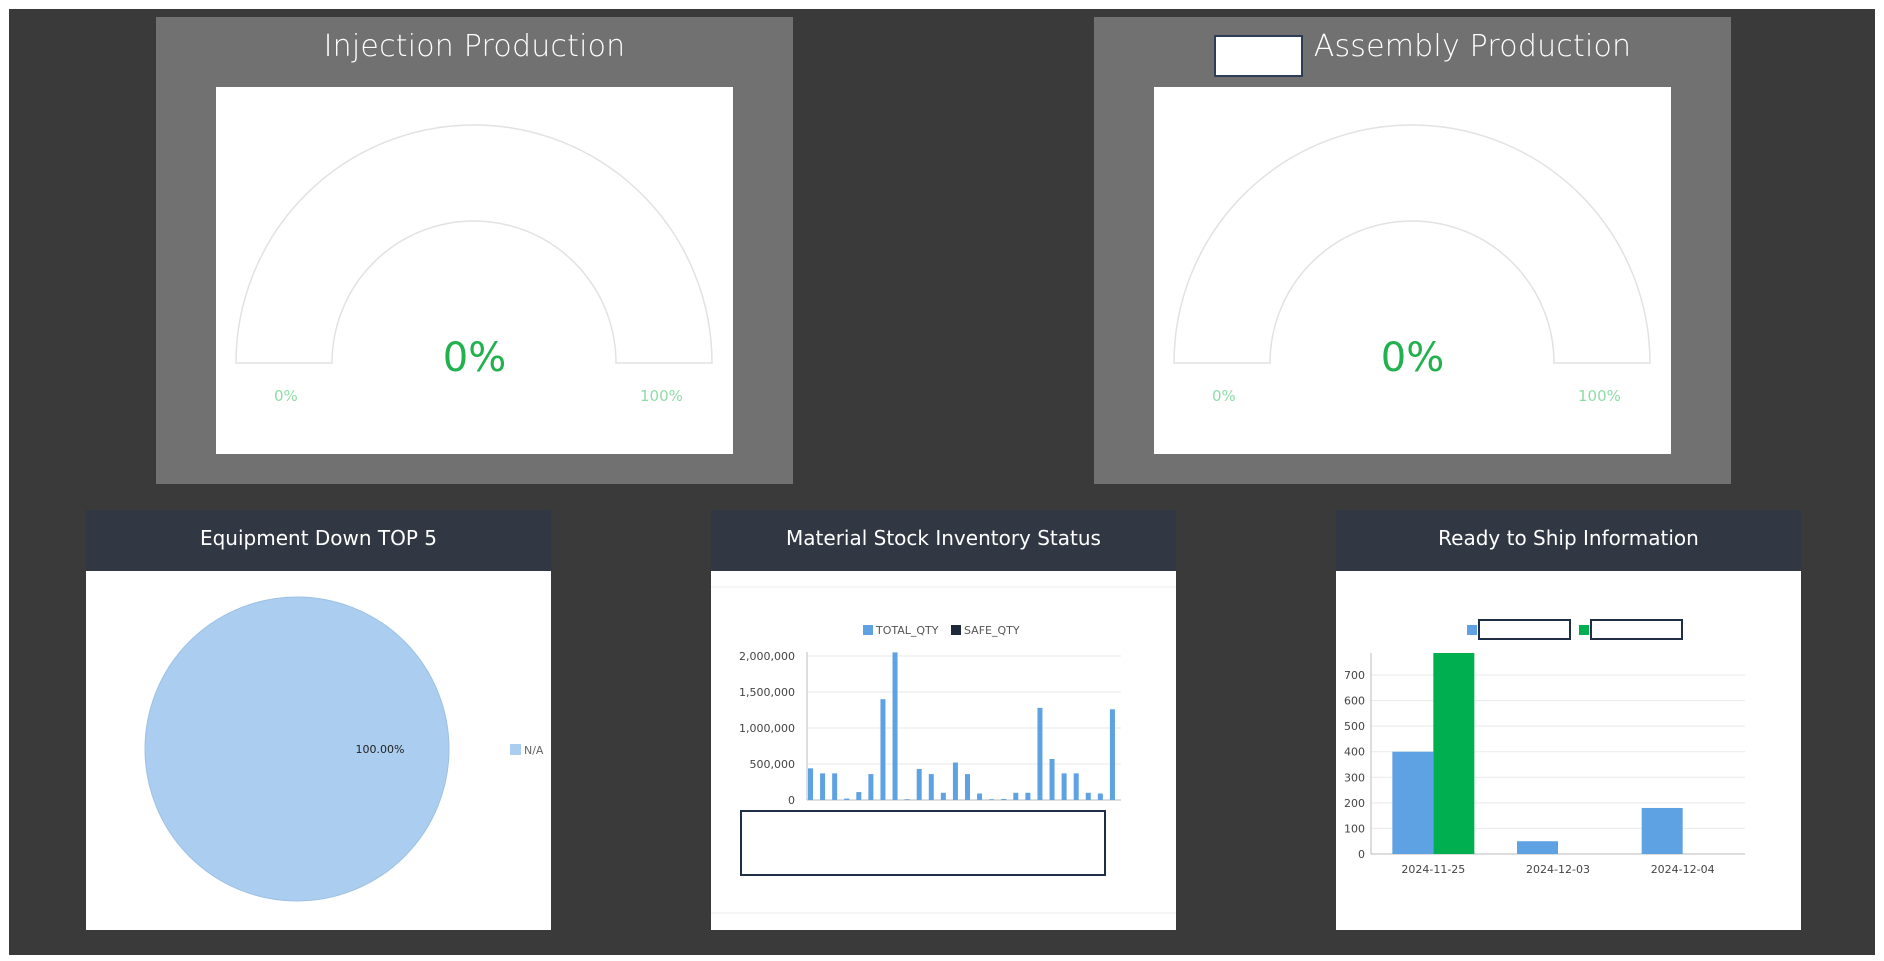 The height and width of the screenshot is (961, 1884). What do you see at coordinates (344, 749) in the screenshot?
I see `pie-chart: 100.00% N/A` at bounding box center [344, 749].